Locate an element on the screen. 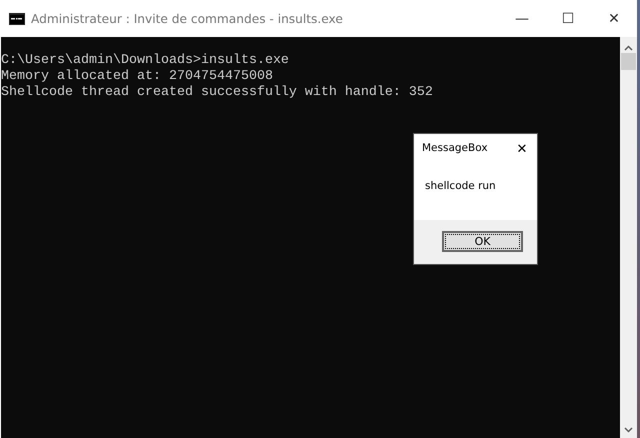 The height and width of the screenshot is (438, 640). scroll-up-icon is located at coordinates (628, 48).